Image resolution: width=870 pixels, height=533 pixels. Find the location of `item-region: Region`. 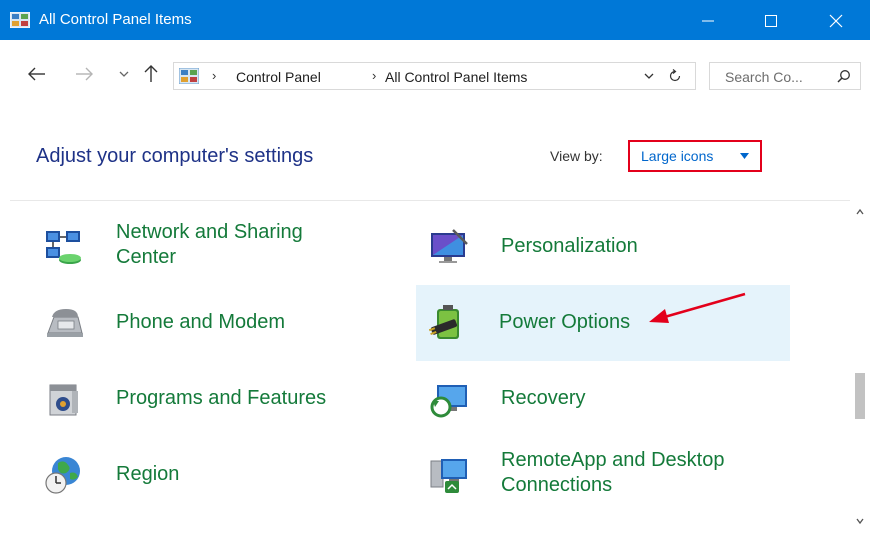

item-region: Region is located at coordinates (206, 475).